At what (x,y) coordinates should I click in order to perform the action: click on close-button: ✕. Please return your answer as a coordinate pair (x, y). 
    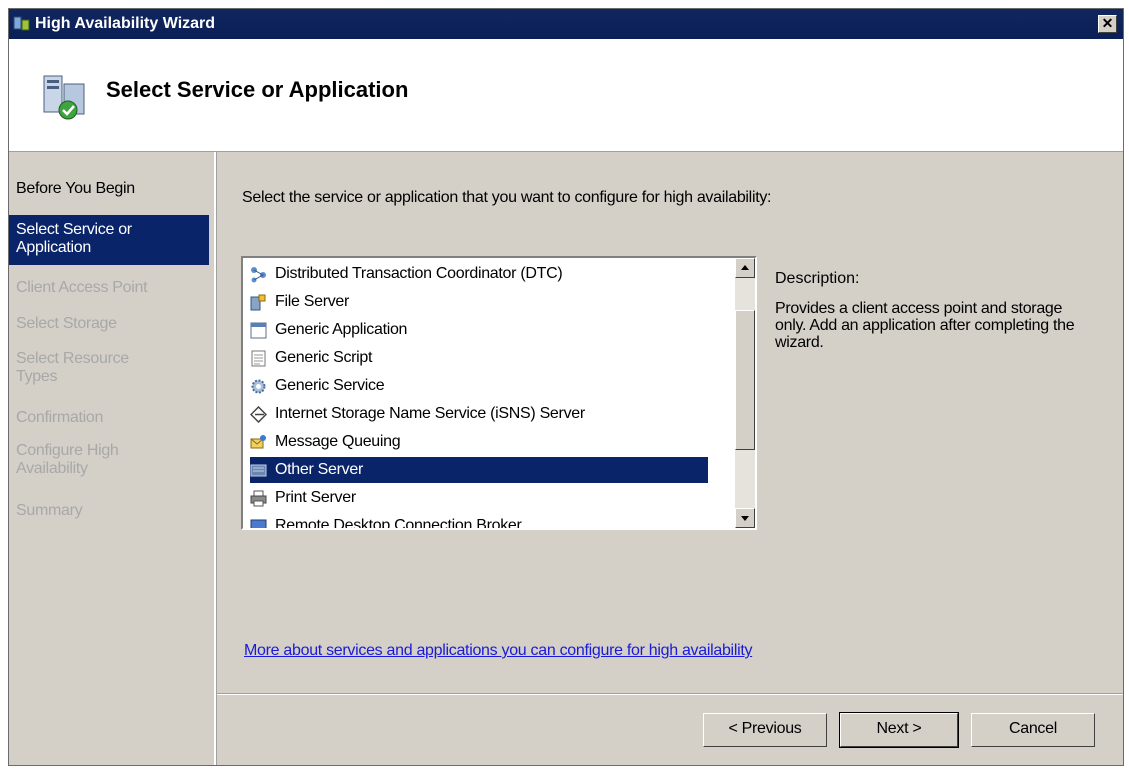
    Looking at the image, I should click on (1107, 24).